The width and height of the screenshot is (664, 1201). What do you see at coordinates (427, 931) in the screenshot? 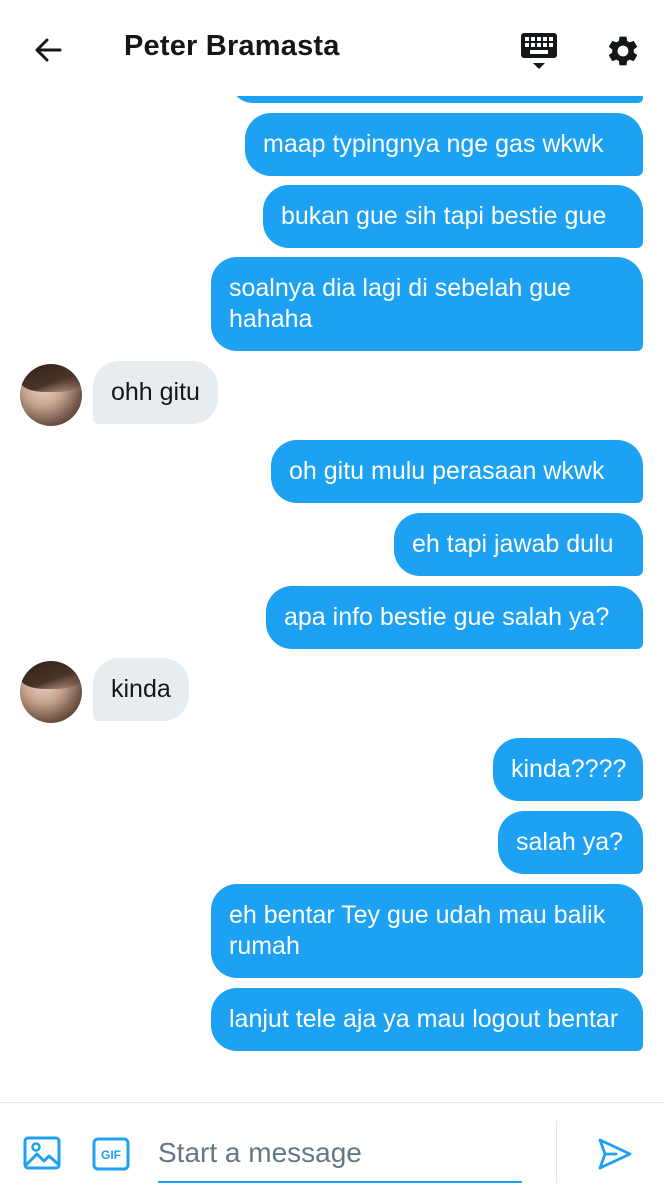
I see `message-bubble-outgoing: eh bentar Tey gue udah mau balik rumah` at bounding box center [427, 931].